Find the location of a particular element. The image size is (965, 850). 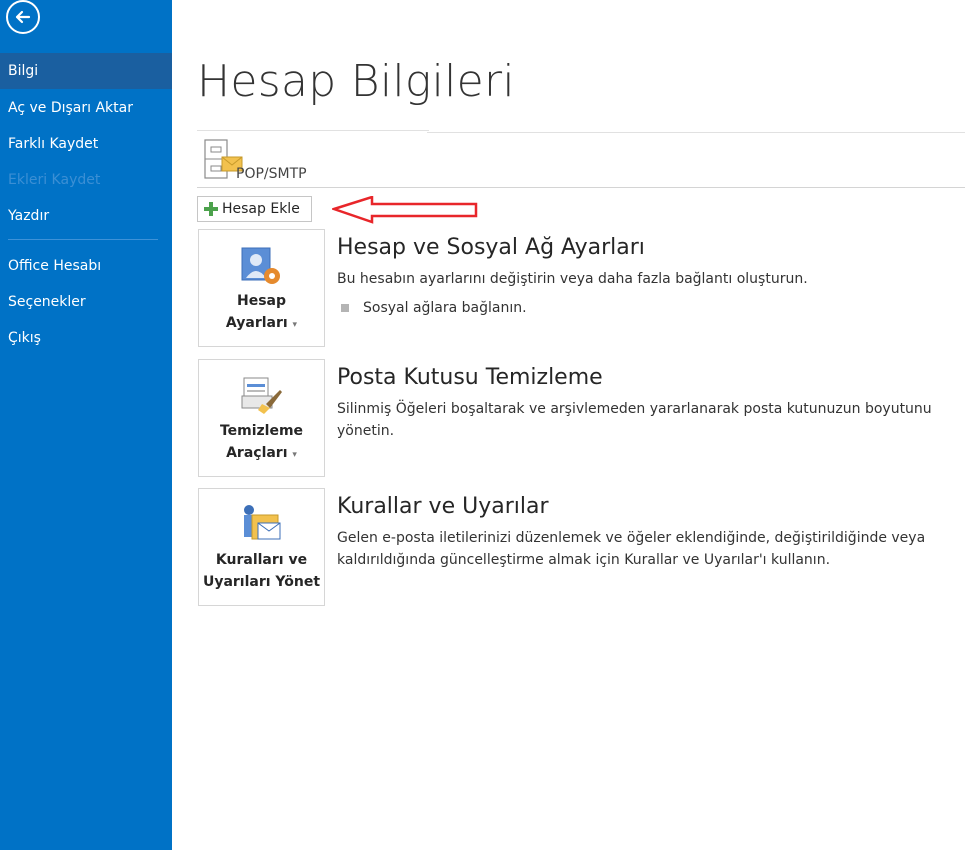

add-account-button: Hesap Ekle is located at coordinates (254, 209).